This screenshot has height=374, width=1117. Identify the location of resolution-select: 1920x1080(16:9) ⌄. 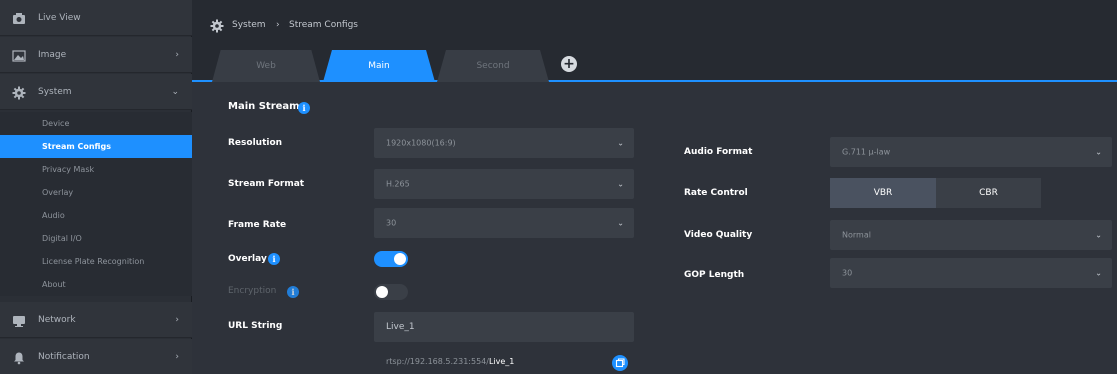
(504, 143).